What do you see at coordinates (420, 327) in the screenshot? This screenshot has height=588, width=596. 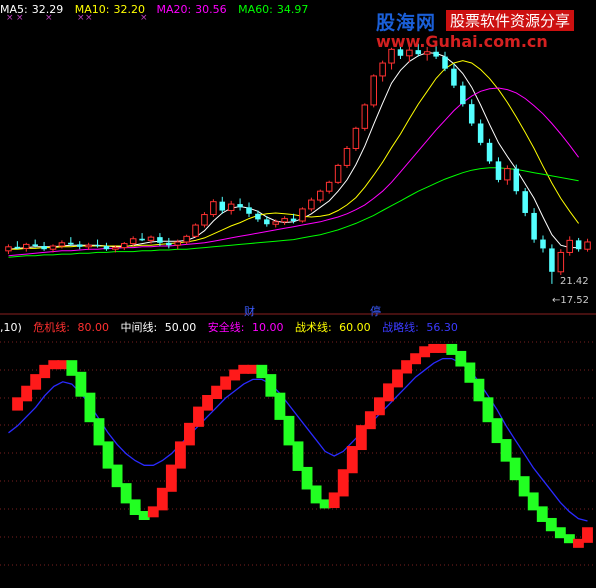 I see `legend-strategy-line: 战略线: 56.30` at bounding box center [420, 327].